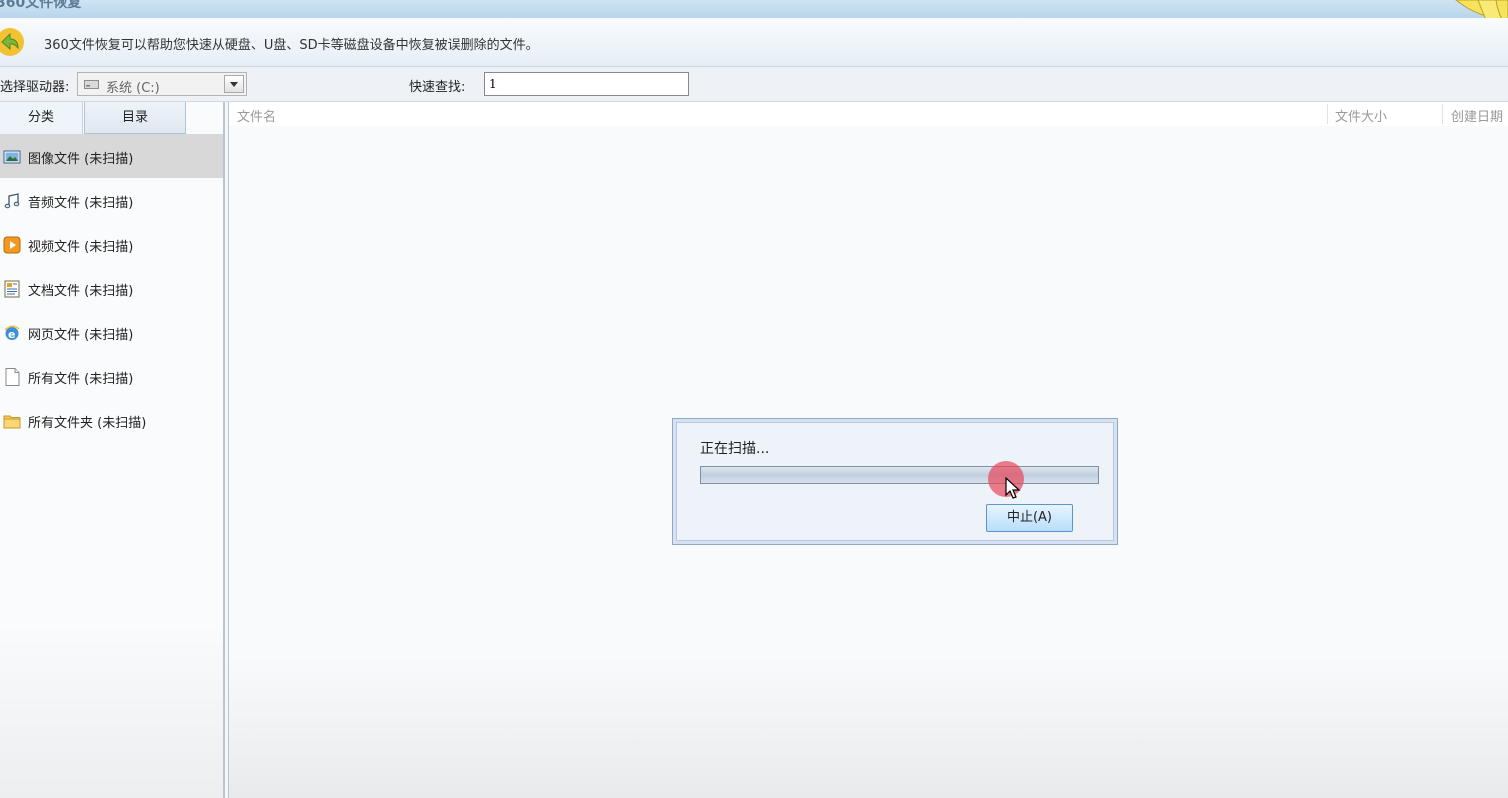  What do you see at coordinates (234, 84) in the screenshot?
I see `chevron-down-icon` at bounding box center [234, 84].